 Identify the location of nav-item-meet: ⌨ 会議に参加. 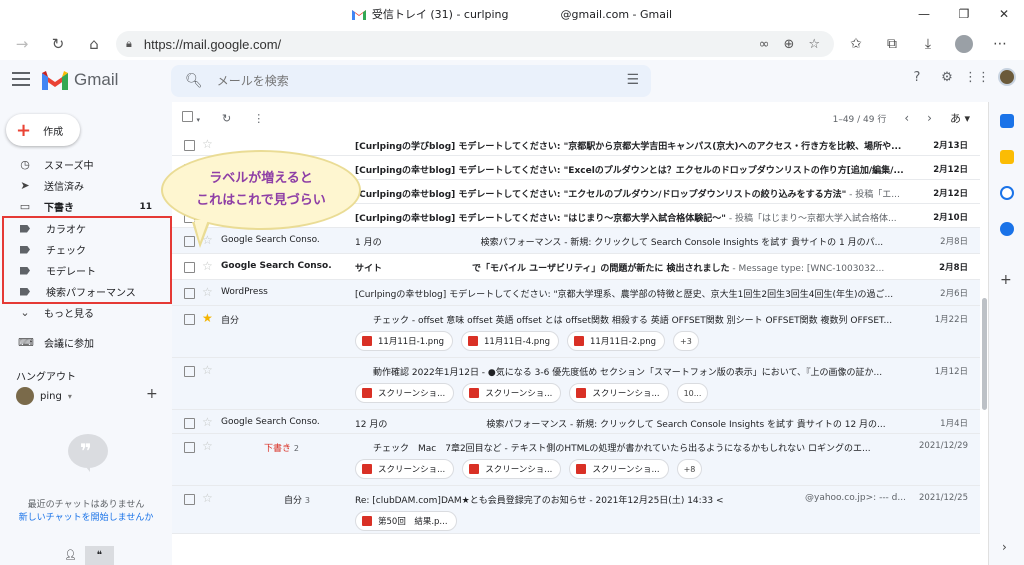
(86, 342).